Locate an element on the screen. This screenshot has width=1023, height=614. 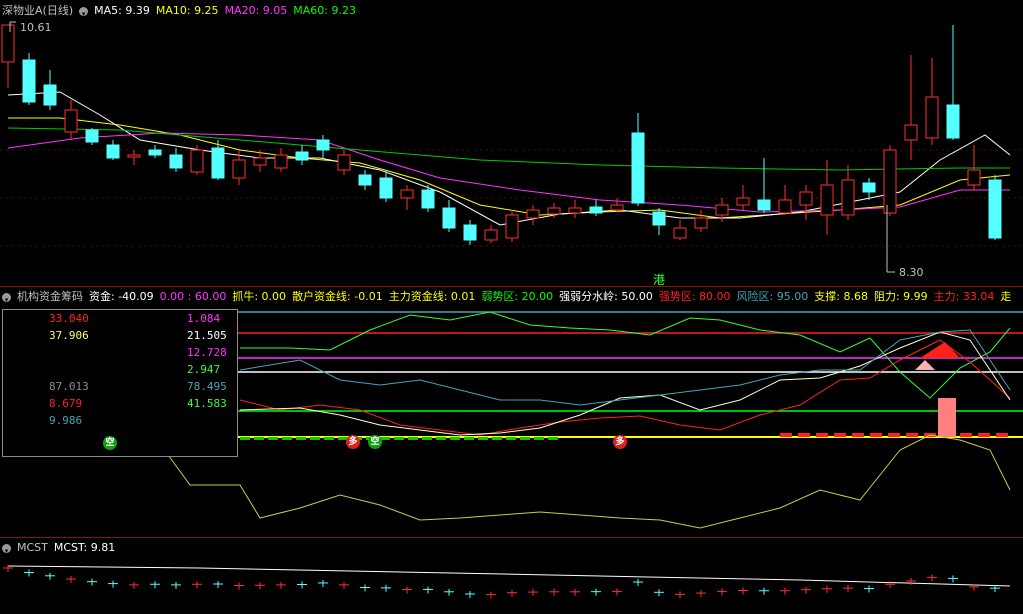
risk-line is located at coordinates (625, 367).